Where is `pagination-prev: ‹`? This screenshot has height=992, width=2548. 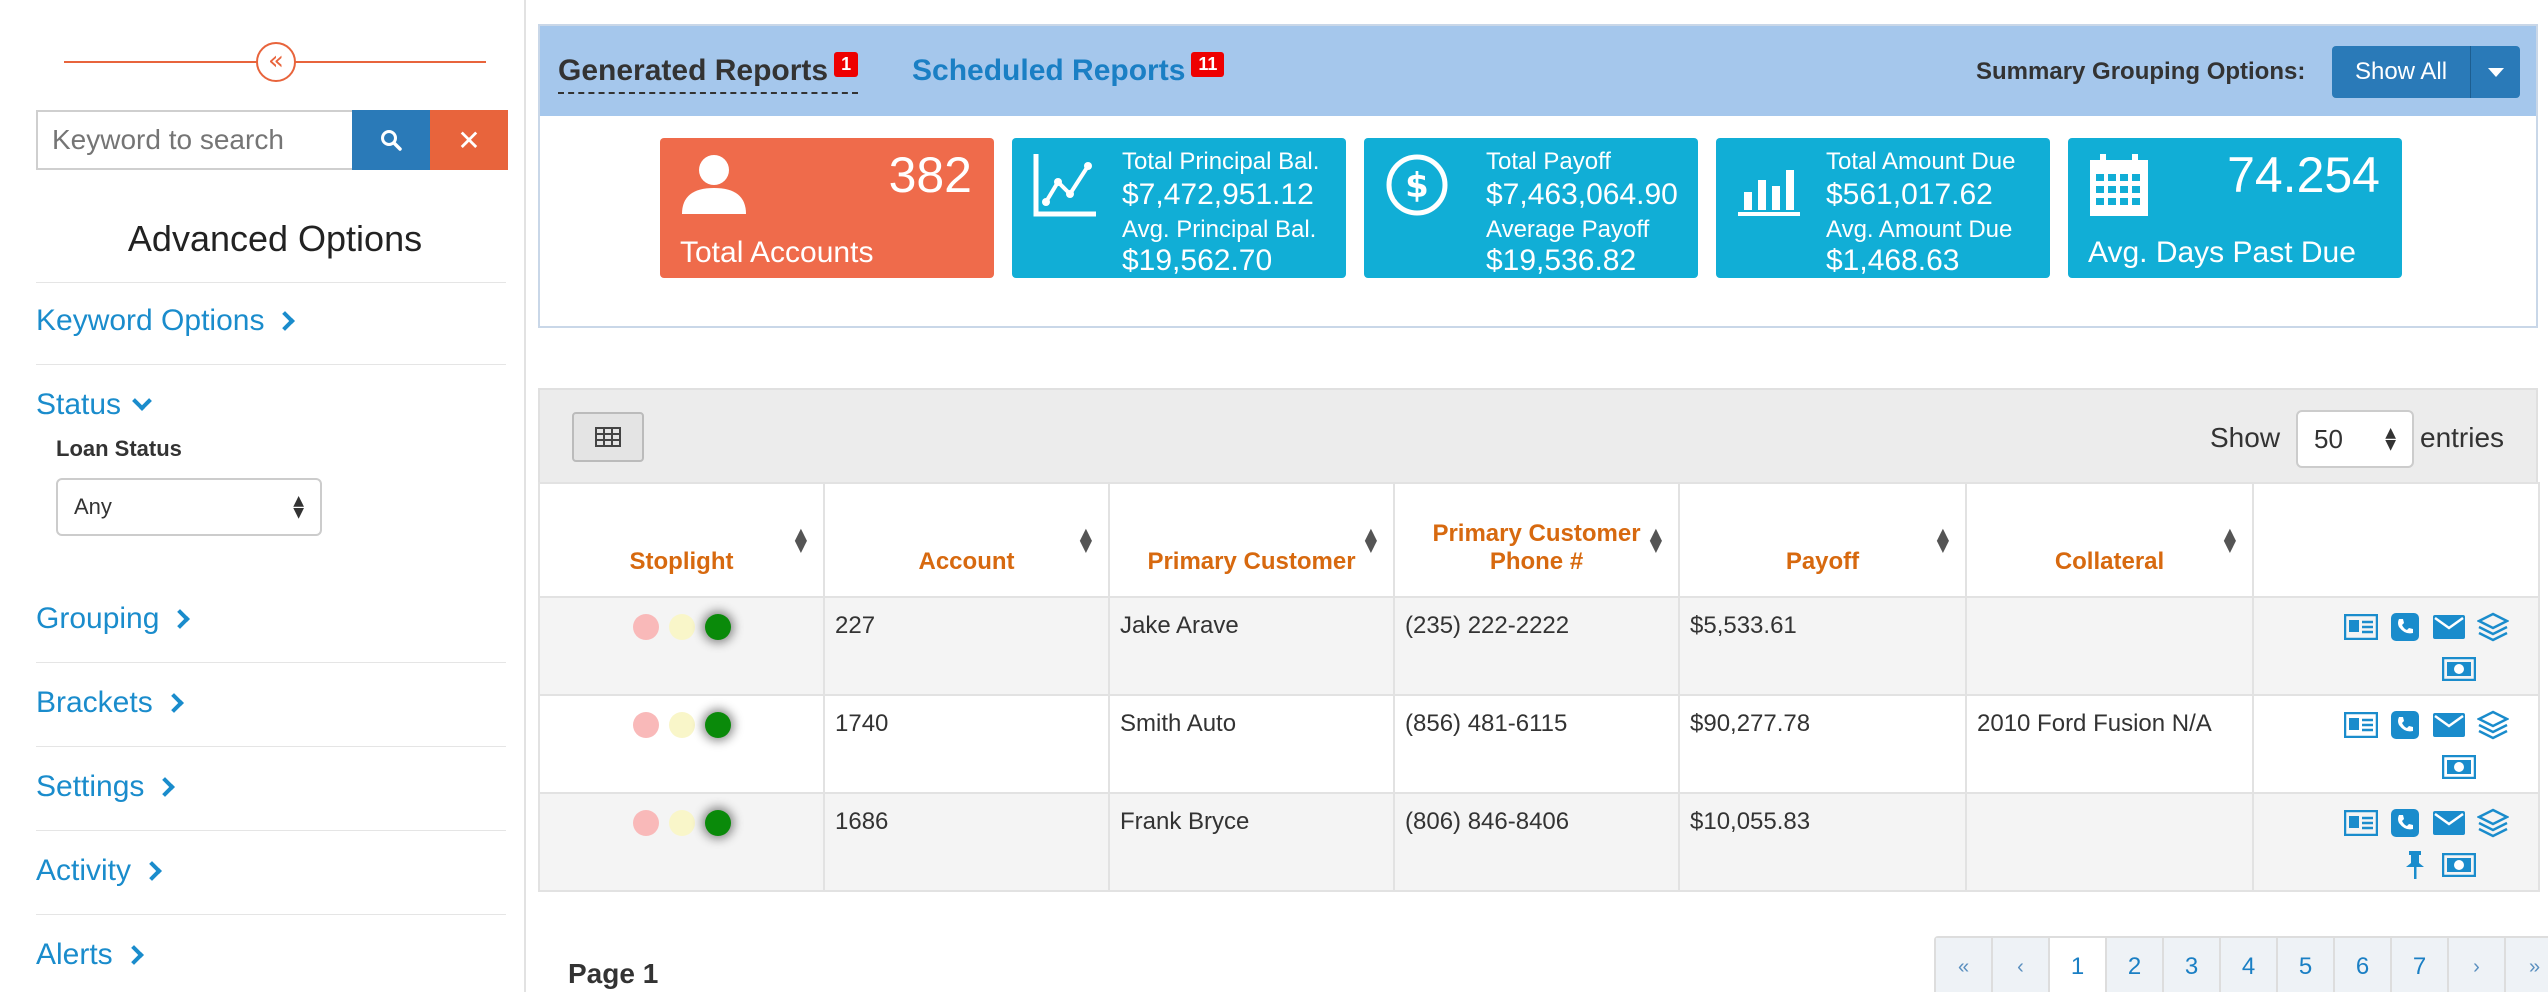 pagination-prev: ‹ is located at coordinates (2021, 965).